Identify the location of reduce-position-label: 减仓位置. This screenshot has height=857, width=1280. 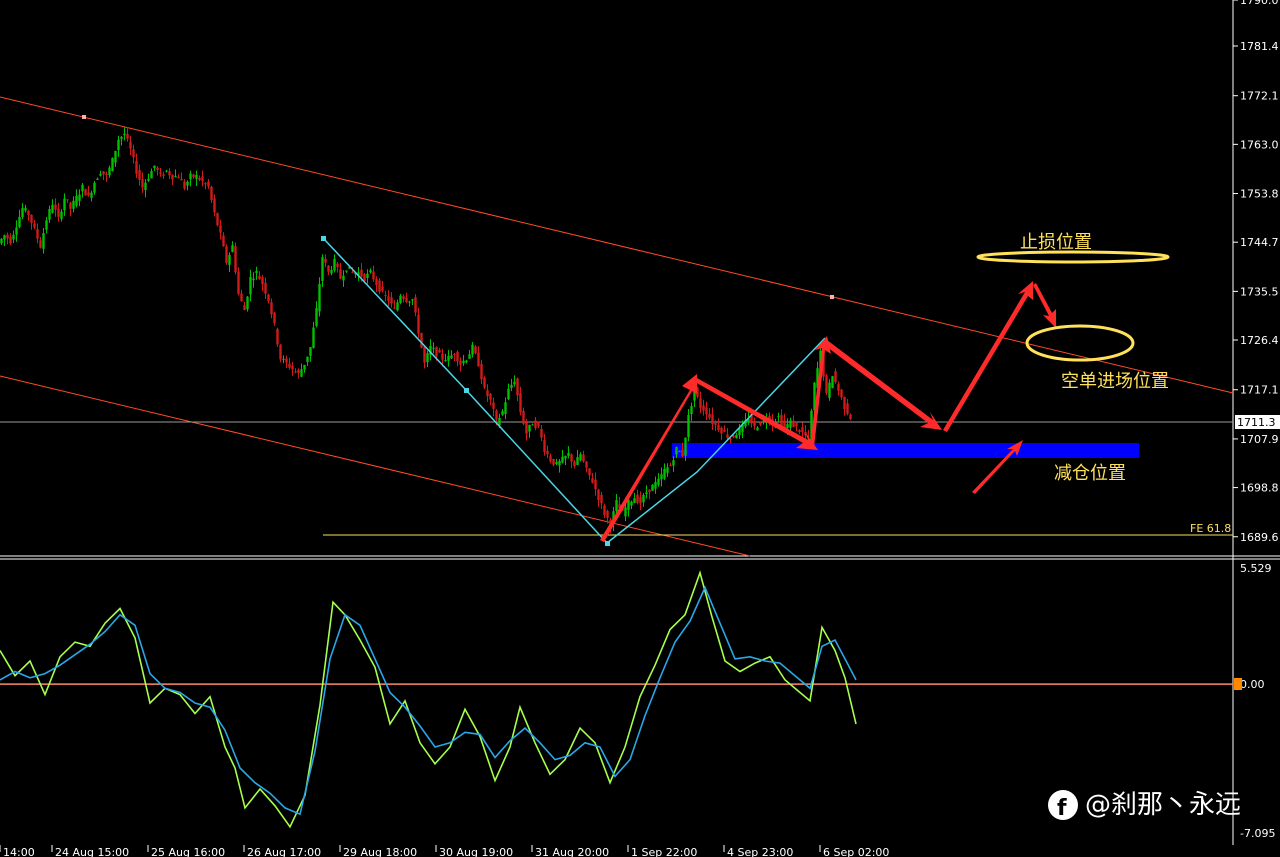
(1090, 473).